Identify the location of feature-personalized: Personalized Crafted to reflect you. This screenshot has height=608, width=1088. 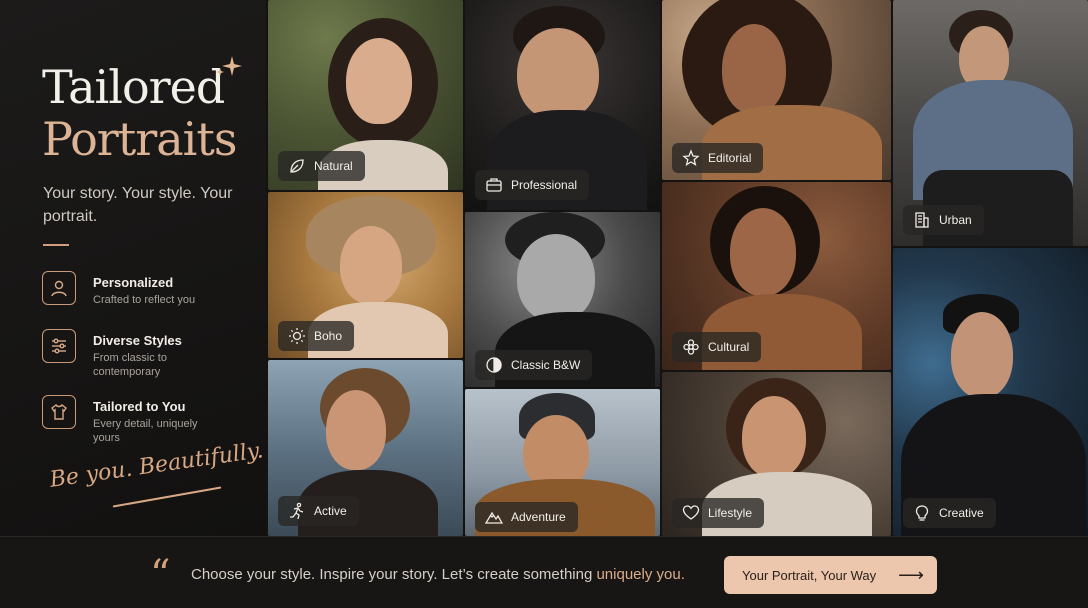
(147, 297).